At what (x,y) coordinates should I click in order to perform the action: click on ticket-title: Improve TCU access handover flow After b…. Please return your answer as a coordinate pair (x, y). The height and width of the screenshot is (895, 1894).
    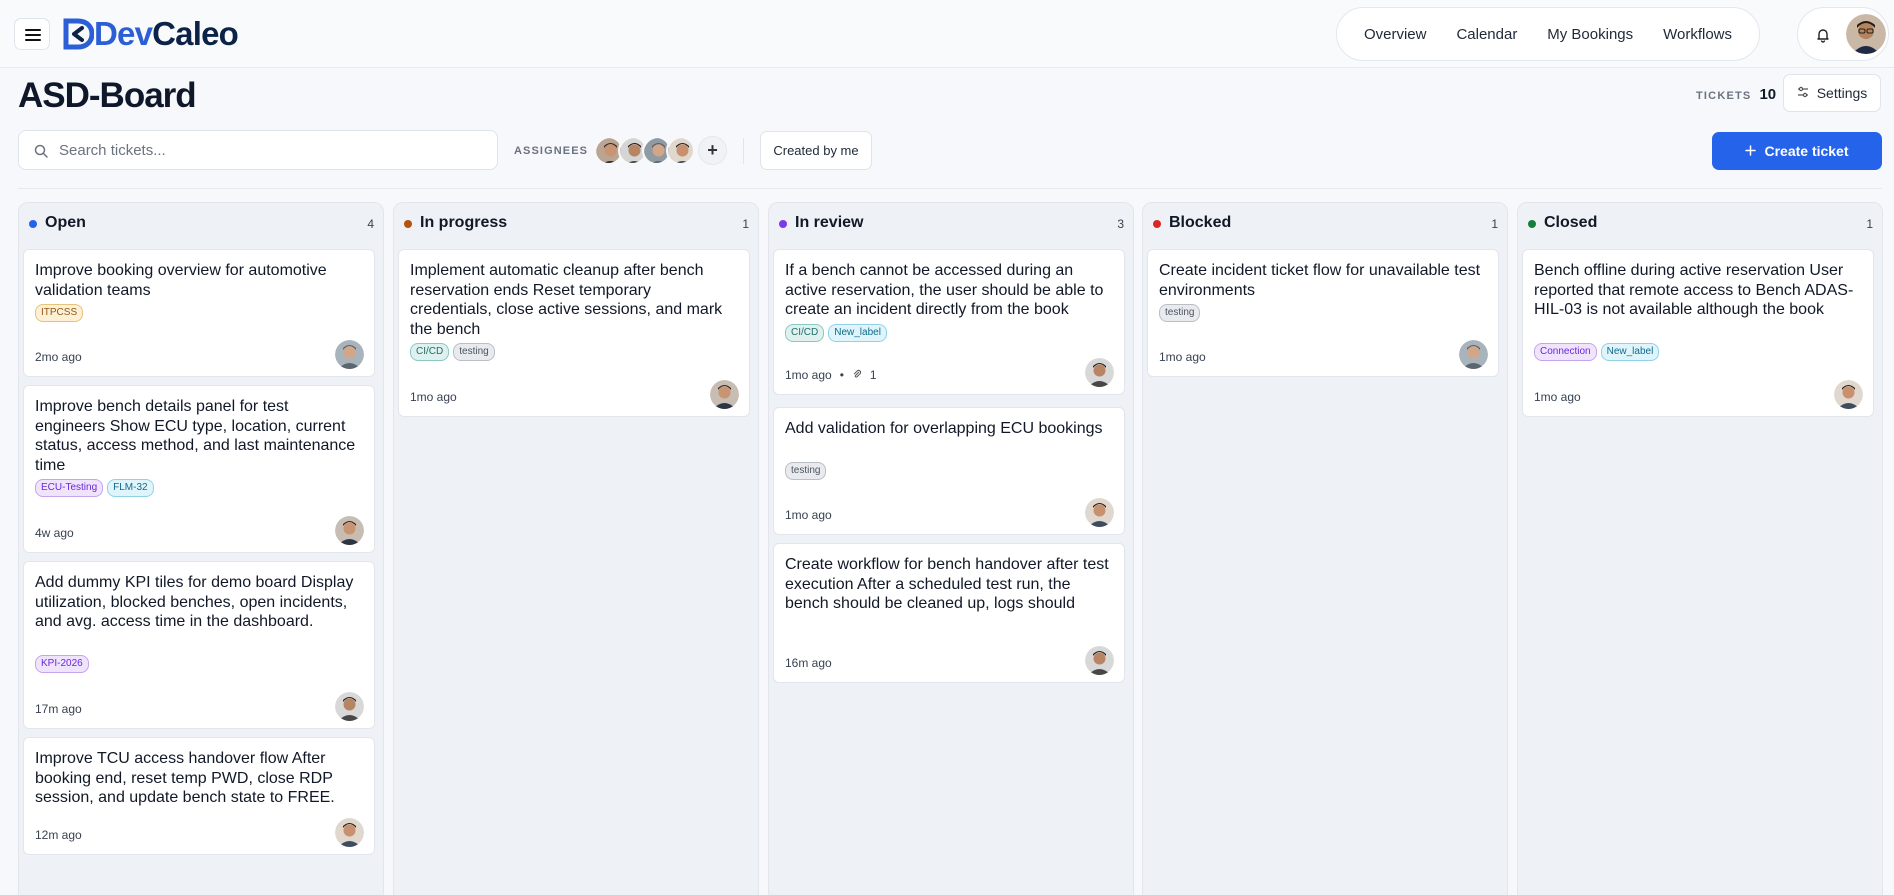
    Looking at the image, I should click on (198, 778).